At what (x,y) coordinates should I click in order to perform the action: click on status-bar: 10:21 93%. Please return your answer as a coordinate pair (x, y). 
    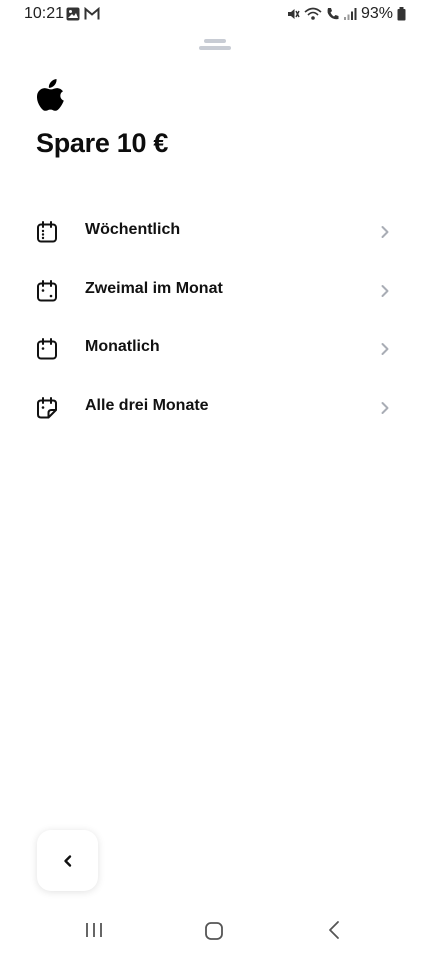
    Looking at the image, I should click on (215, 15).